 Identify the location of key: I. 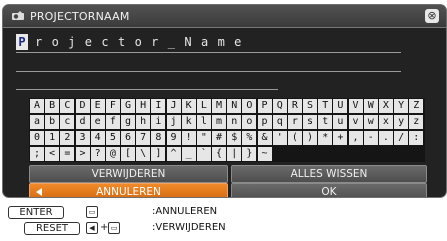
(158, 106).